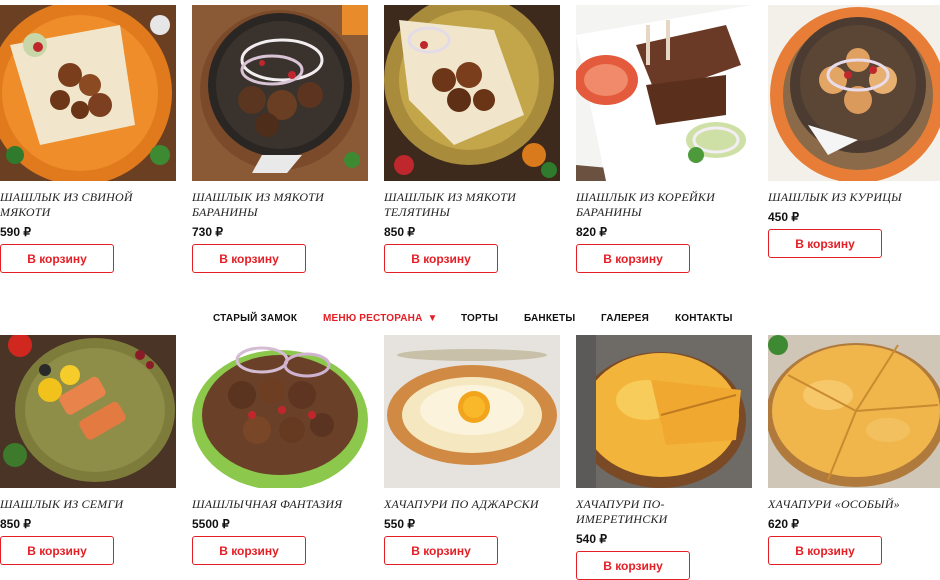  I want to click on product-price: 730 ₽, so click(207, 232).